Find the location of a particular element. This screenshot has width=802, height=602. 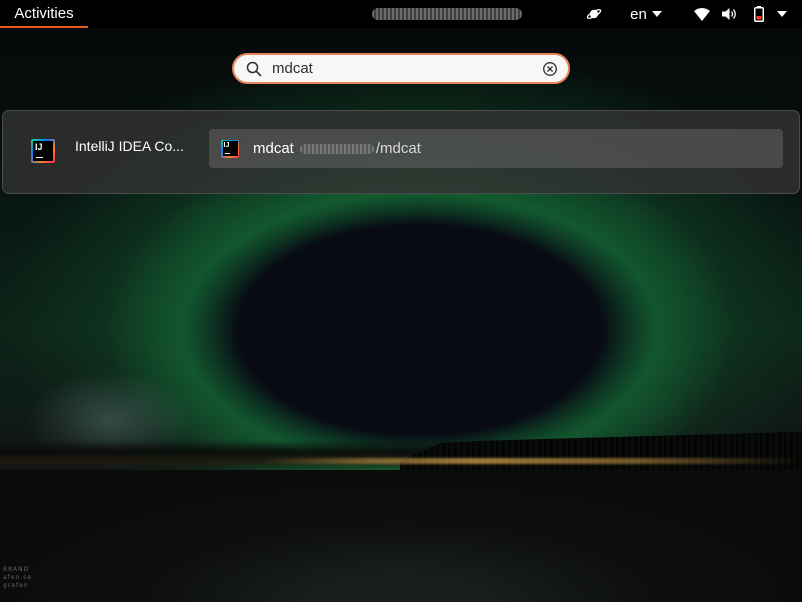

top-bar: Activities en is located at coordinates (401, 14).